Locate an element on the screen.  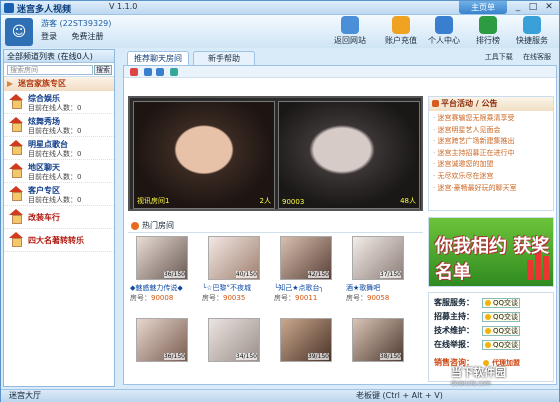
room-card: 36/150 ◆魅惑魅力传说◆ 房号：90008 is located at coordinates (162, 273).